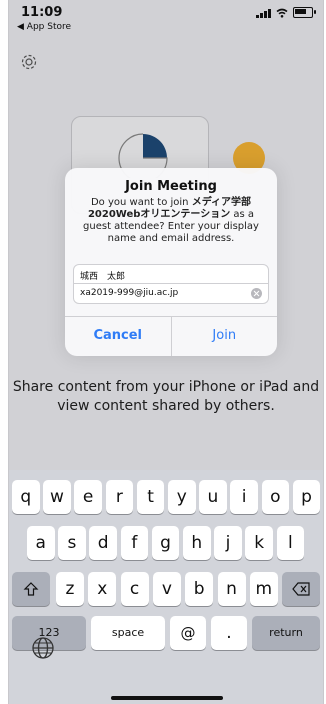 The height and width of the screenshot is (704, 326). Describe the element at coordinates (103, 543) in the screenshot. I see `key-d: d` at that location.